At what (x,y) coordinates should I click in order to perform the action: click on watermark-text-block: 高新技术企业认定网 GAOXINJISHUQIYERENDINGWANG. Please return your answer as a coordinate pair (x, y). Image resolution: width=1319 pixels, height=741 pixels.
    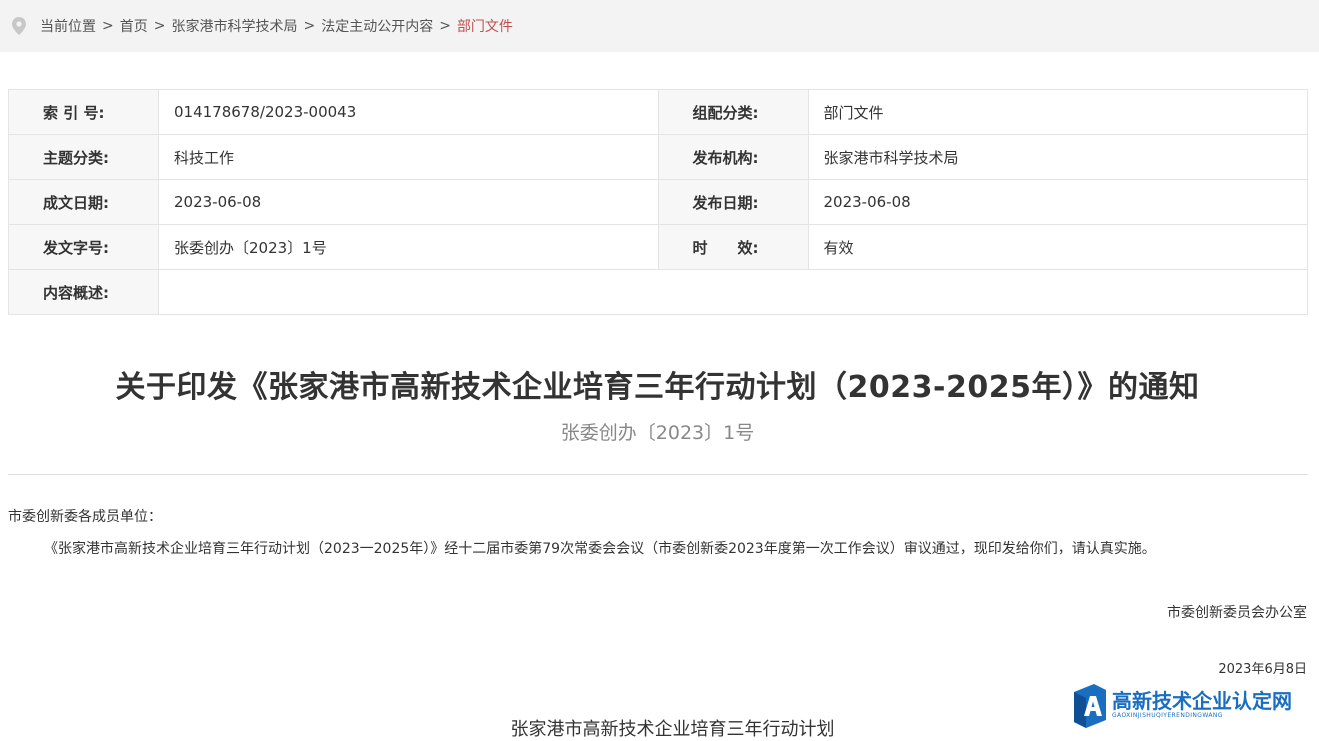
    Looking at the image, I should click on (1202, 705).